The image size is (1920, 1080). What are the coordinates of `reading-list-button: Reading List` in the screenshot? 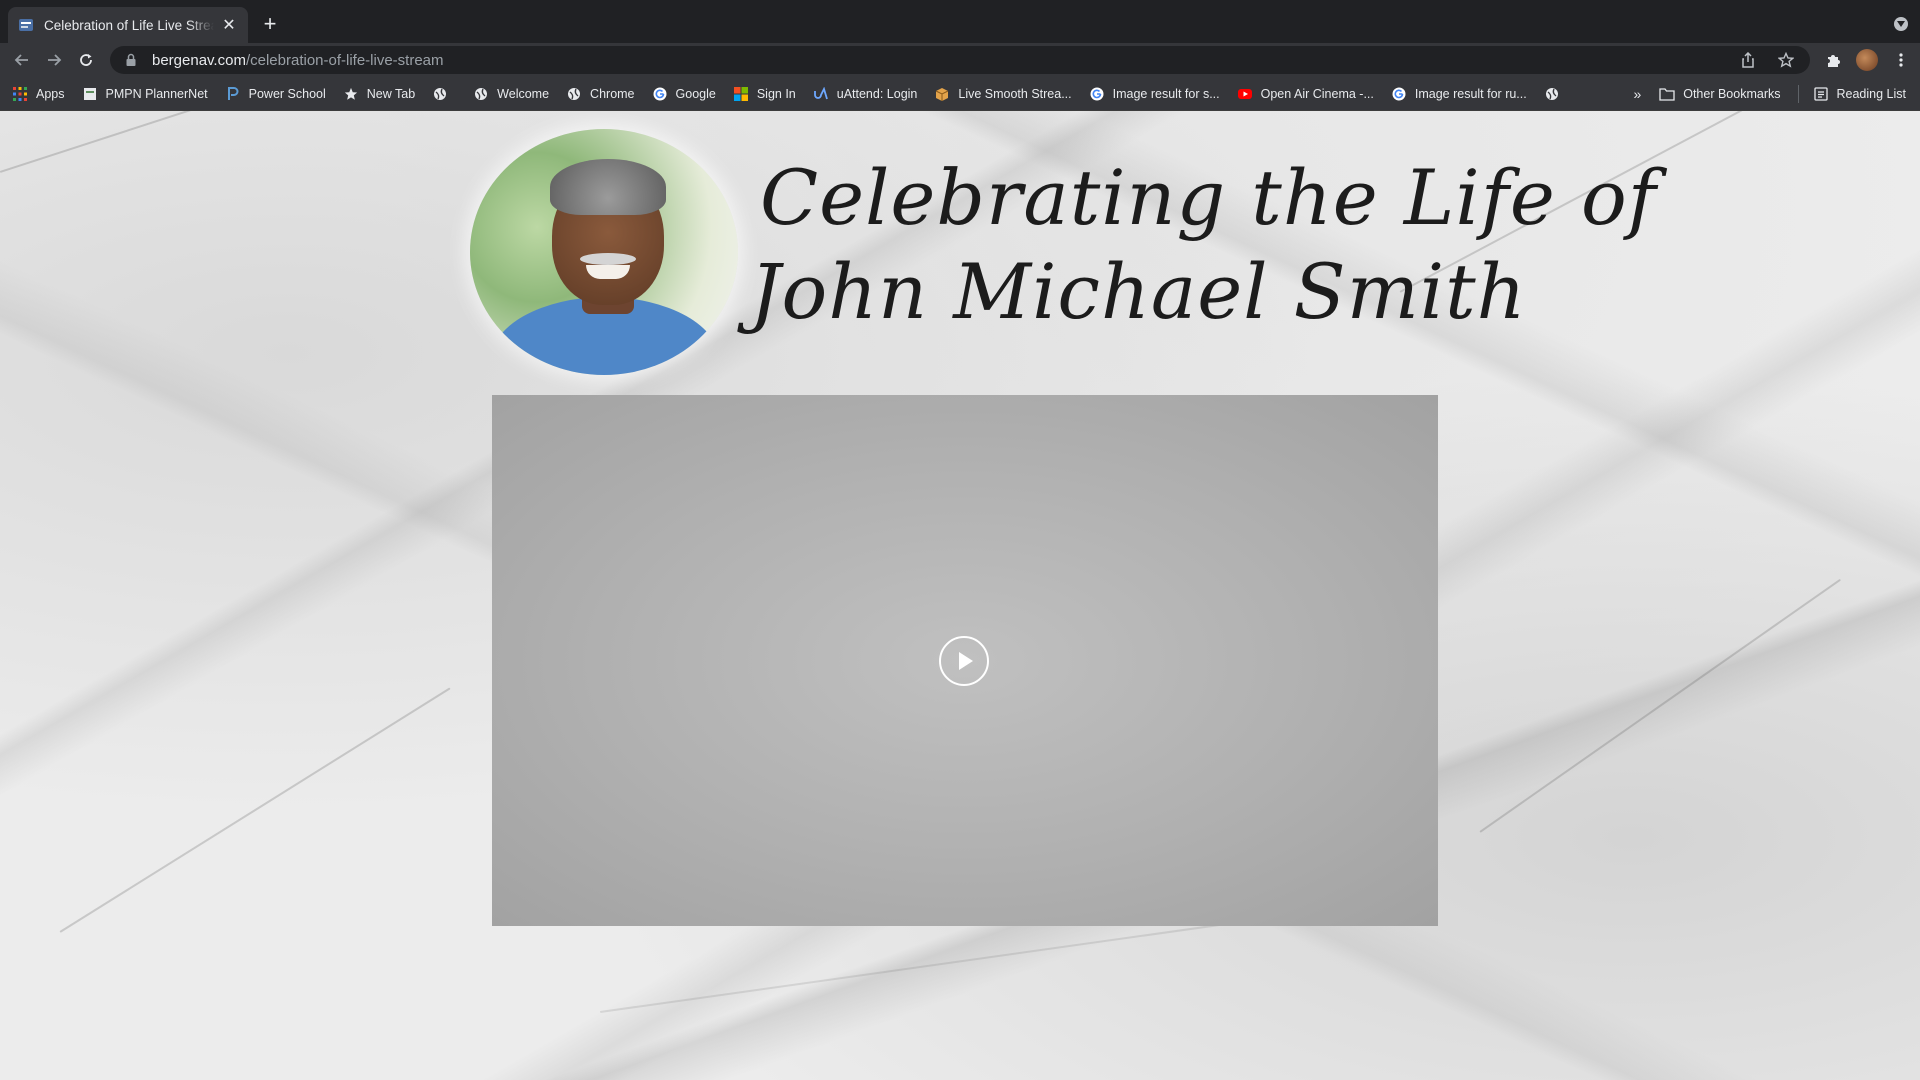 It's located at (1860, 94).